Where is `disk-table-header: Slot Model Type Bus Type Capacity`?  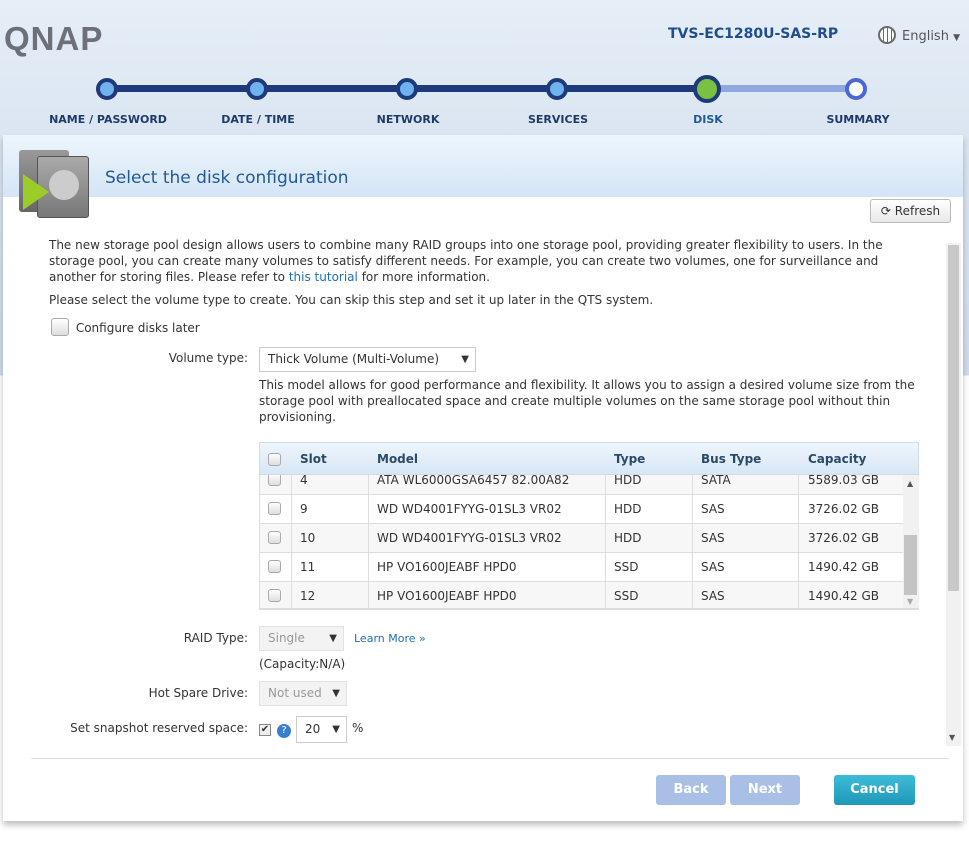 disk-table-header: Slot Model Type Bus Type Capacity is located at coordinates (589, 458).